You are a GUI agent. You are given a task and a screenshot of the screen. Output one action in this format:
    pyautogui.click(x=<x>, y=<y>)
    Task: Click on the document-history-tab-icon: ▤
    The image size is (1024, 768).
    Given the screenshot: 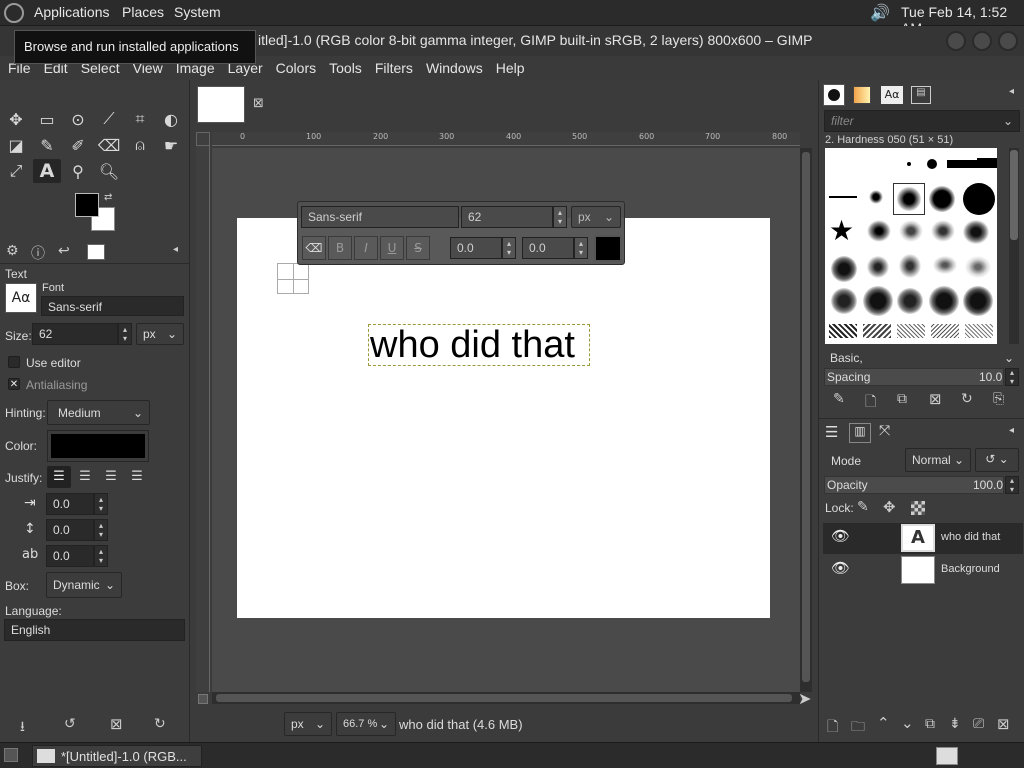 What is the action you would take?
    pyautogui.click(x=921, y=95)
    